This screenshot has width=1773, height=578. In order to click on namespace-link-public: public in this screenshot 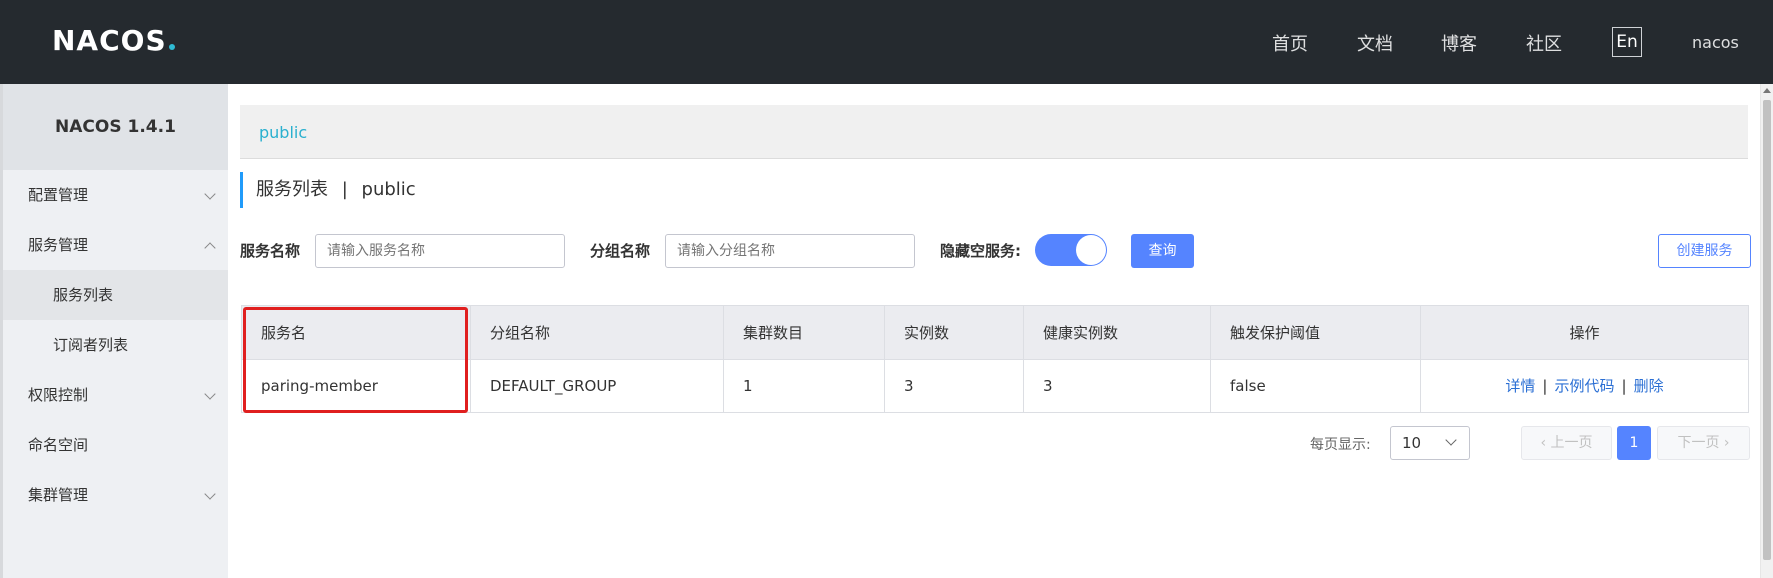, I will do `click(283, 132)`.